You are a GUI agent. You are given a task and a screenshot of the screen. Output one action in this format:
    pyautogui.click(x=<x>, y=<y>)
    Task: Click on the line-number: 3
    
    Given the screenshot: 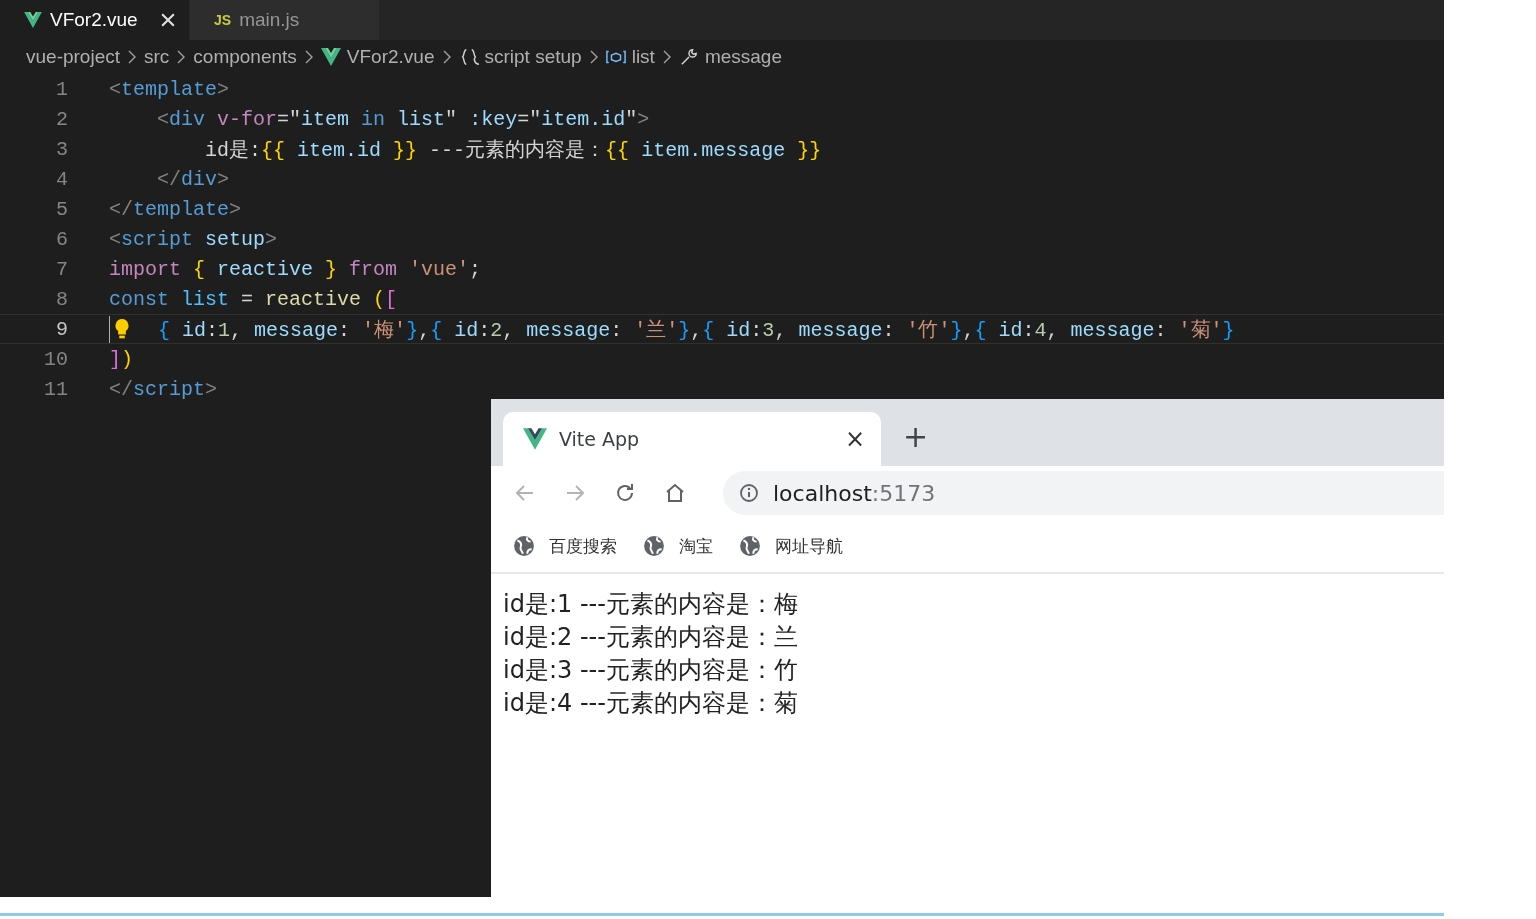 What is the action you would take?
    pyautogui.click(x=61, y=149)
    